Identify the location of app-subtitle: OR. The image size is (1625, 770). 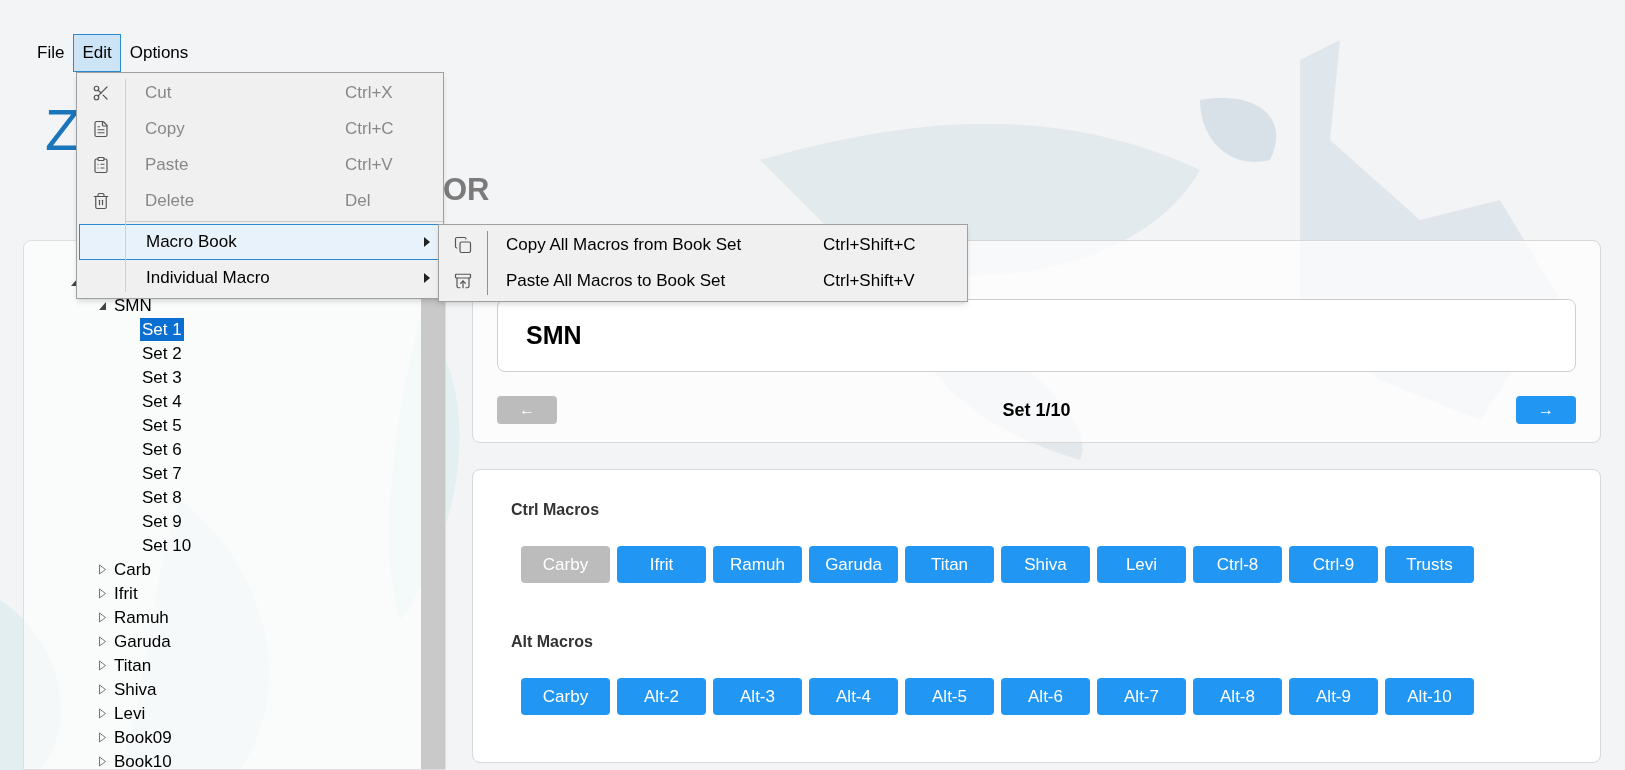
(466, 190).